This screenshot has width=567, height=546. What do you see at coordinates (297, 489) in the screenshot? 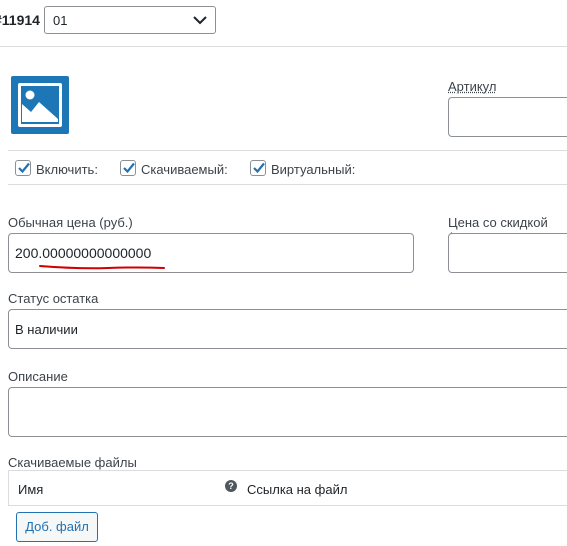
I see `column-header-file-url: Ссылка на файл` at bounding box center [297, 489].